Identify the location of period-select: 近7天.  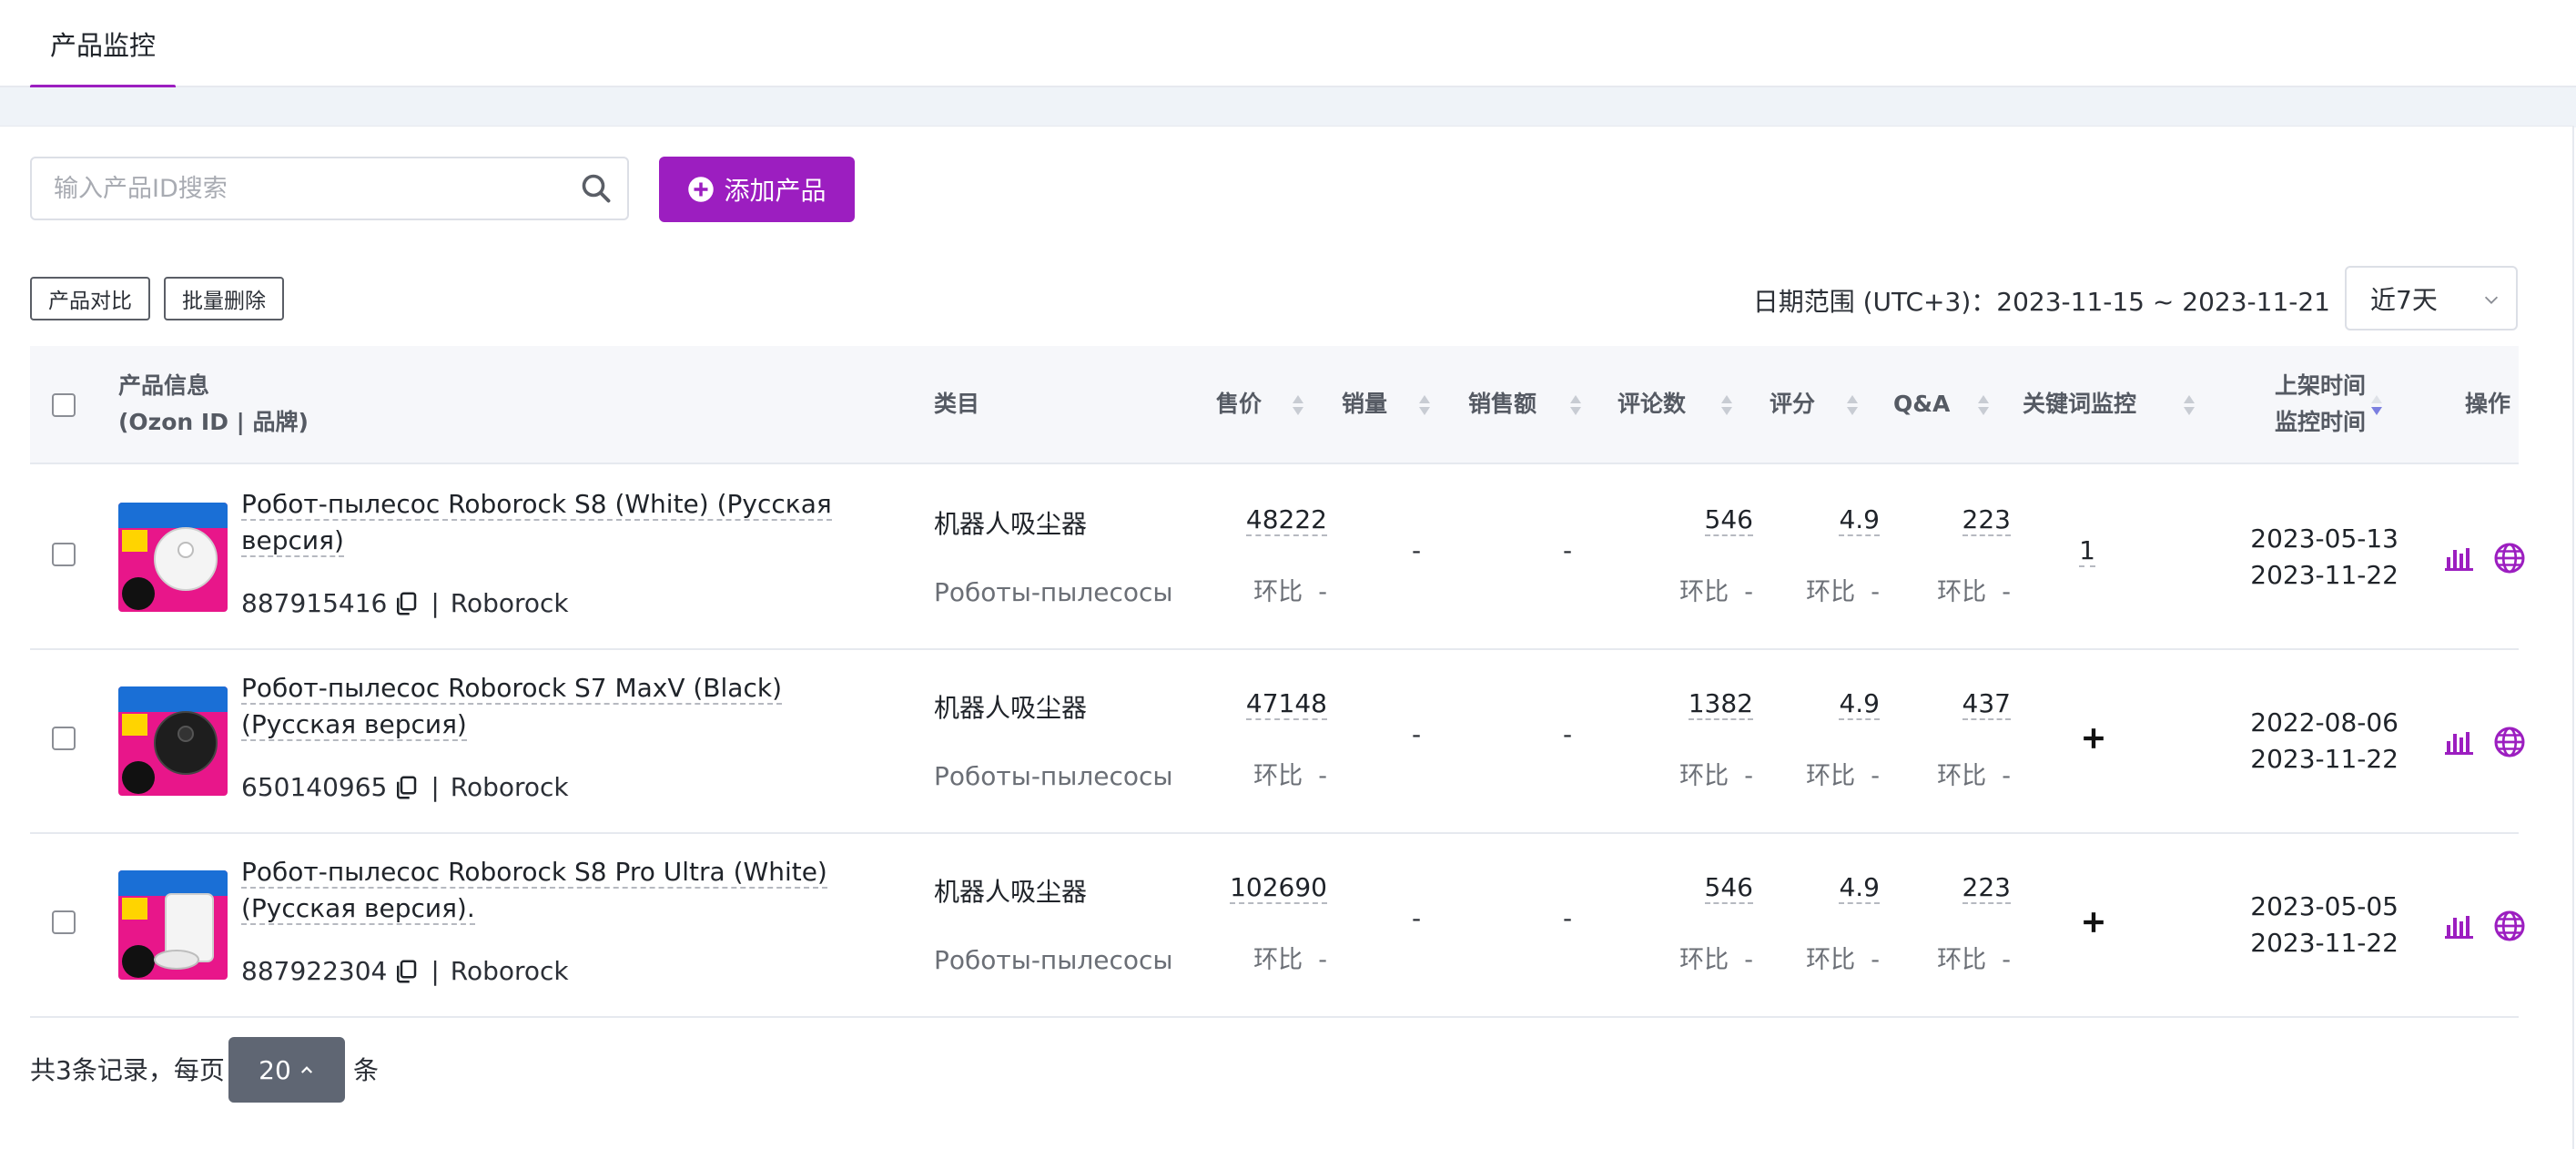
(2431, 298).